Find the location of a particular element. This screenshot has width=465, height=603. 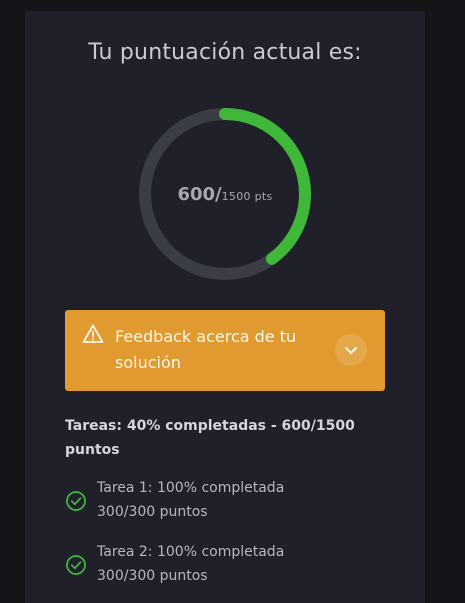

feedback-accordion: Feedback acerca de tu solución is located at coordinates (225, 350).